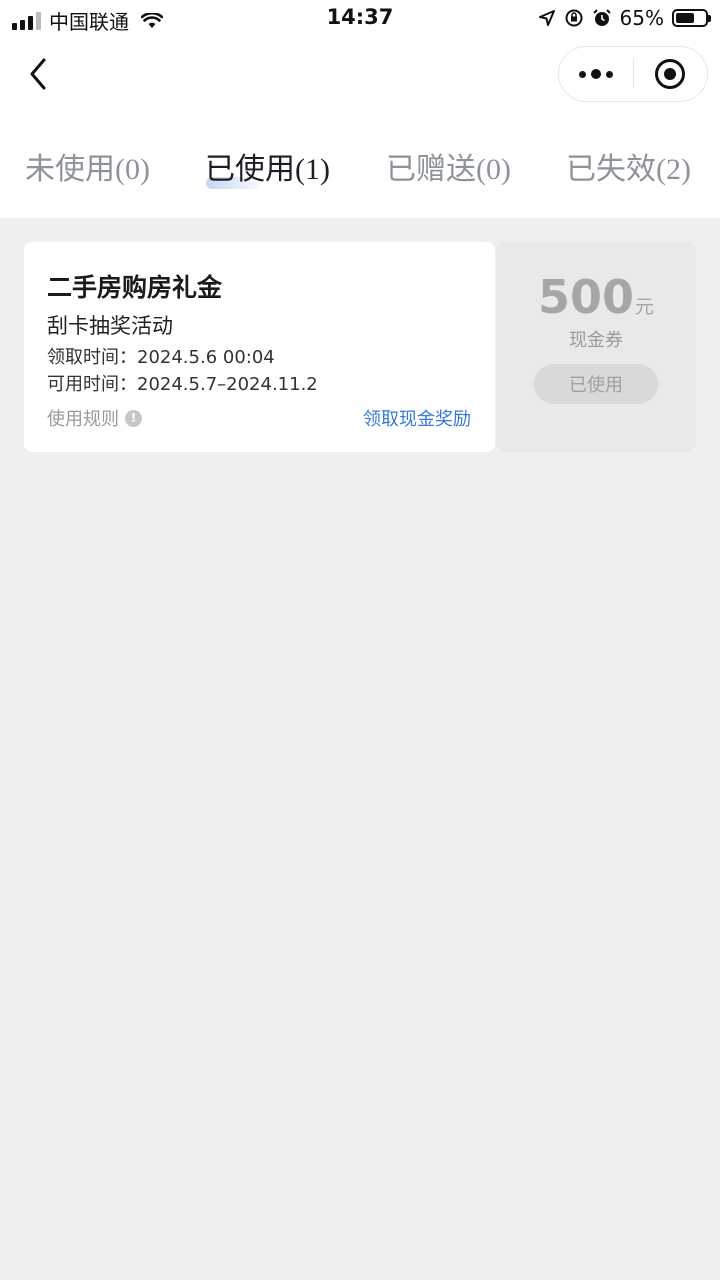  What do you see at coordinates (596, 384) in the screenshot?
I see `status-badge: 已使用` at bounding box center [596, 384].